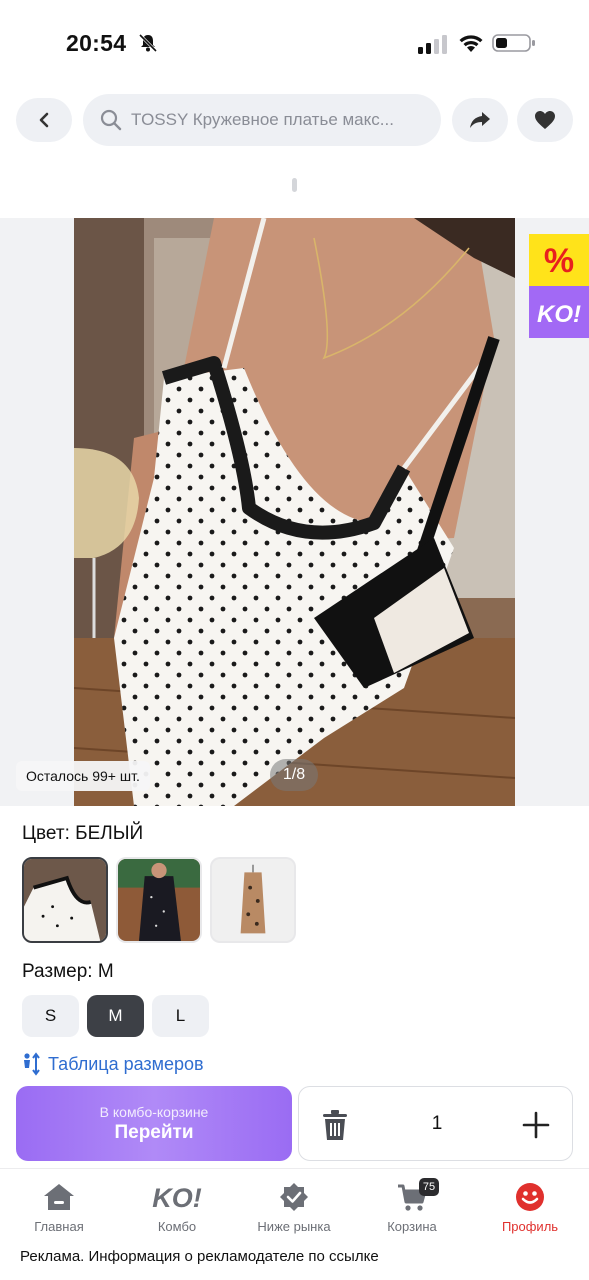 Image resolution: width=589 pixels, height=1280 pixels. Describe the element at coordinates (111, 120) in the screenshot. I see `search-icon` at that location.